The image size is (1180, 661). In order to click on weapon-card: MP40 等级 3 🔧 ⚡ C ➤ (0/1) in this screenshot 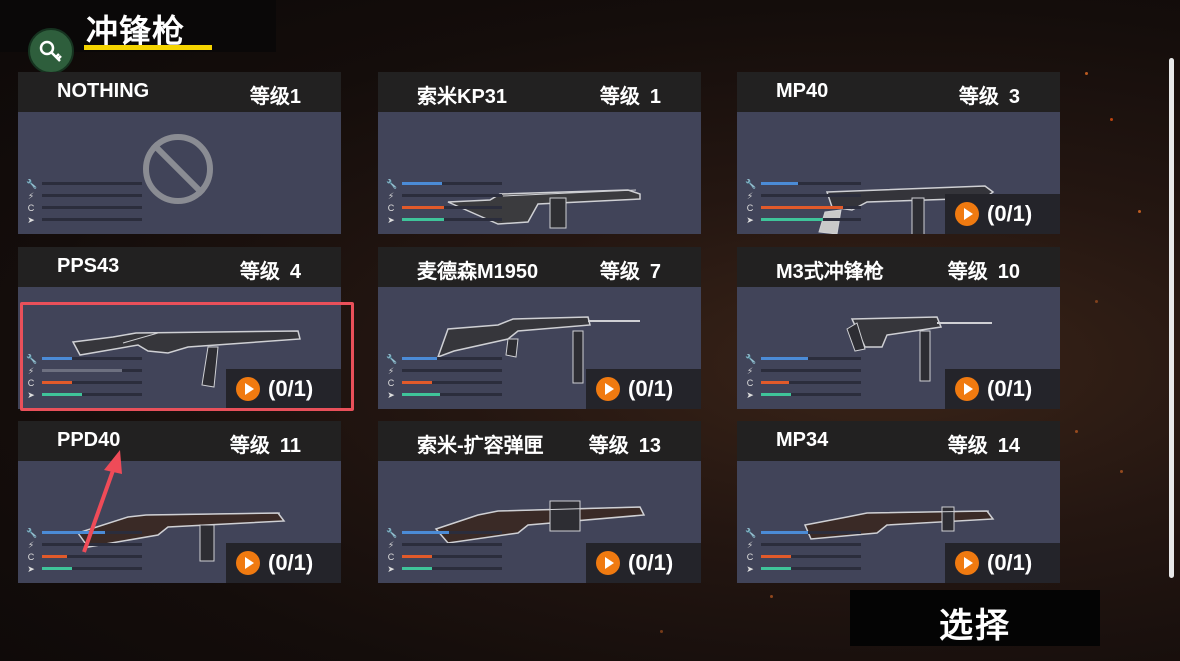, I will do `click(898, 153)`.